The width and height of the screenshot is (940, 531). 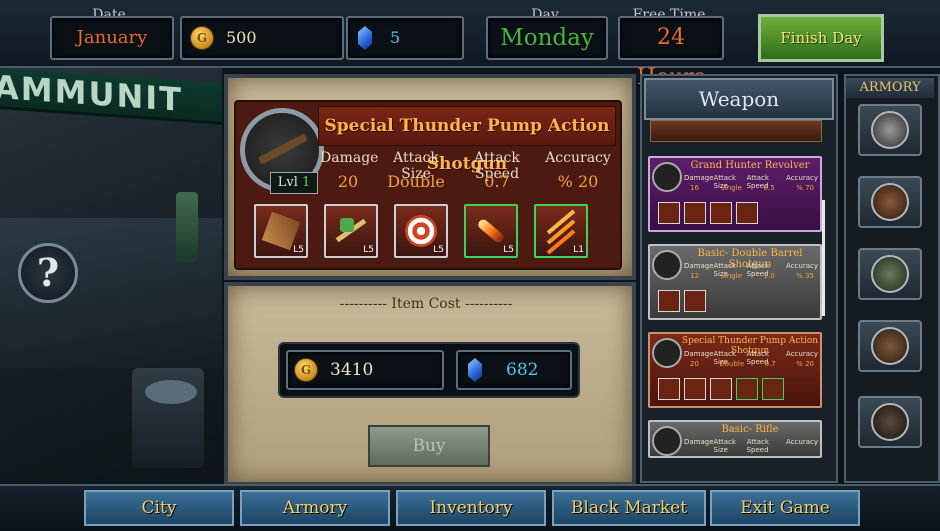 I want to click on stat-value: % 35, so click(x=805, y=276).